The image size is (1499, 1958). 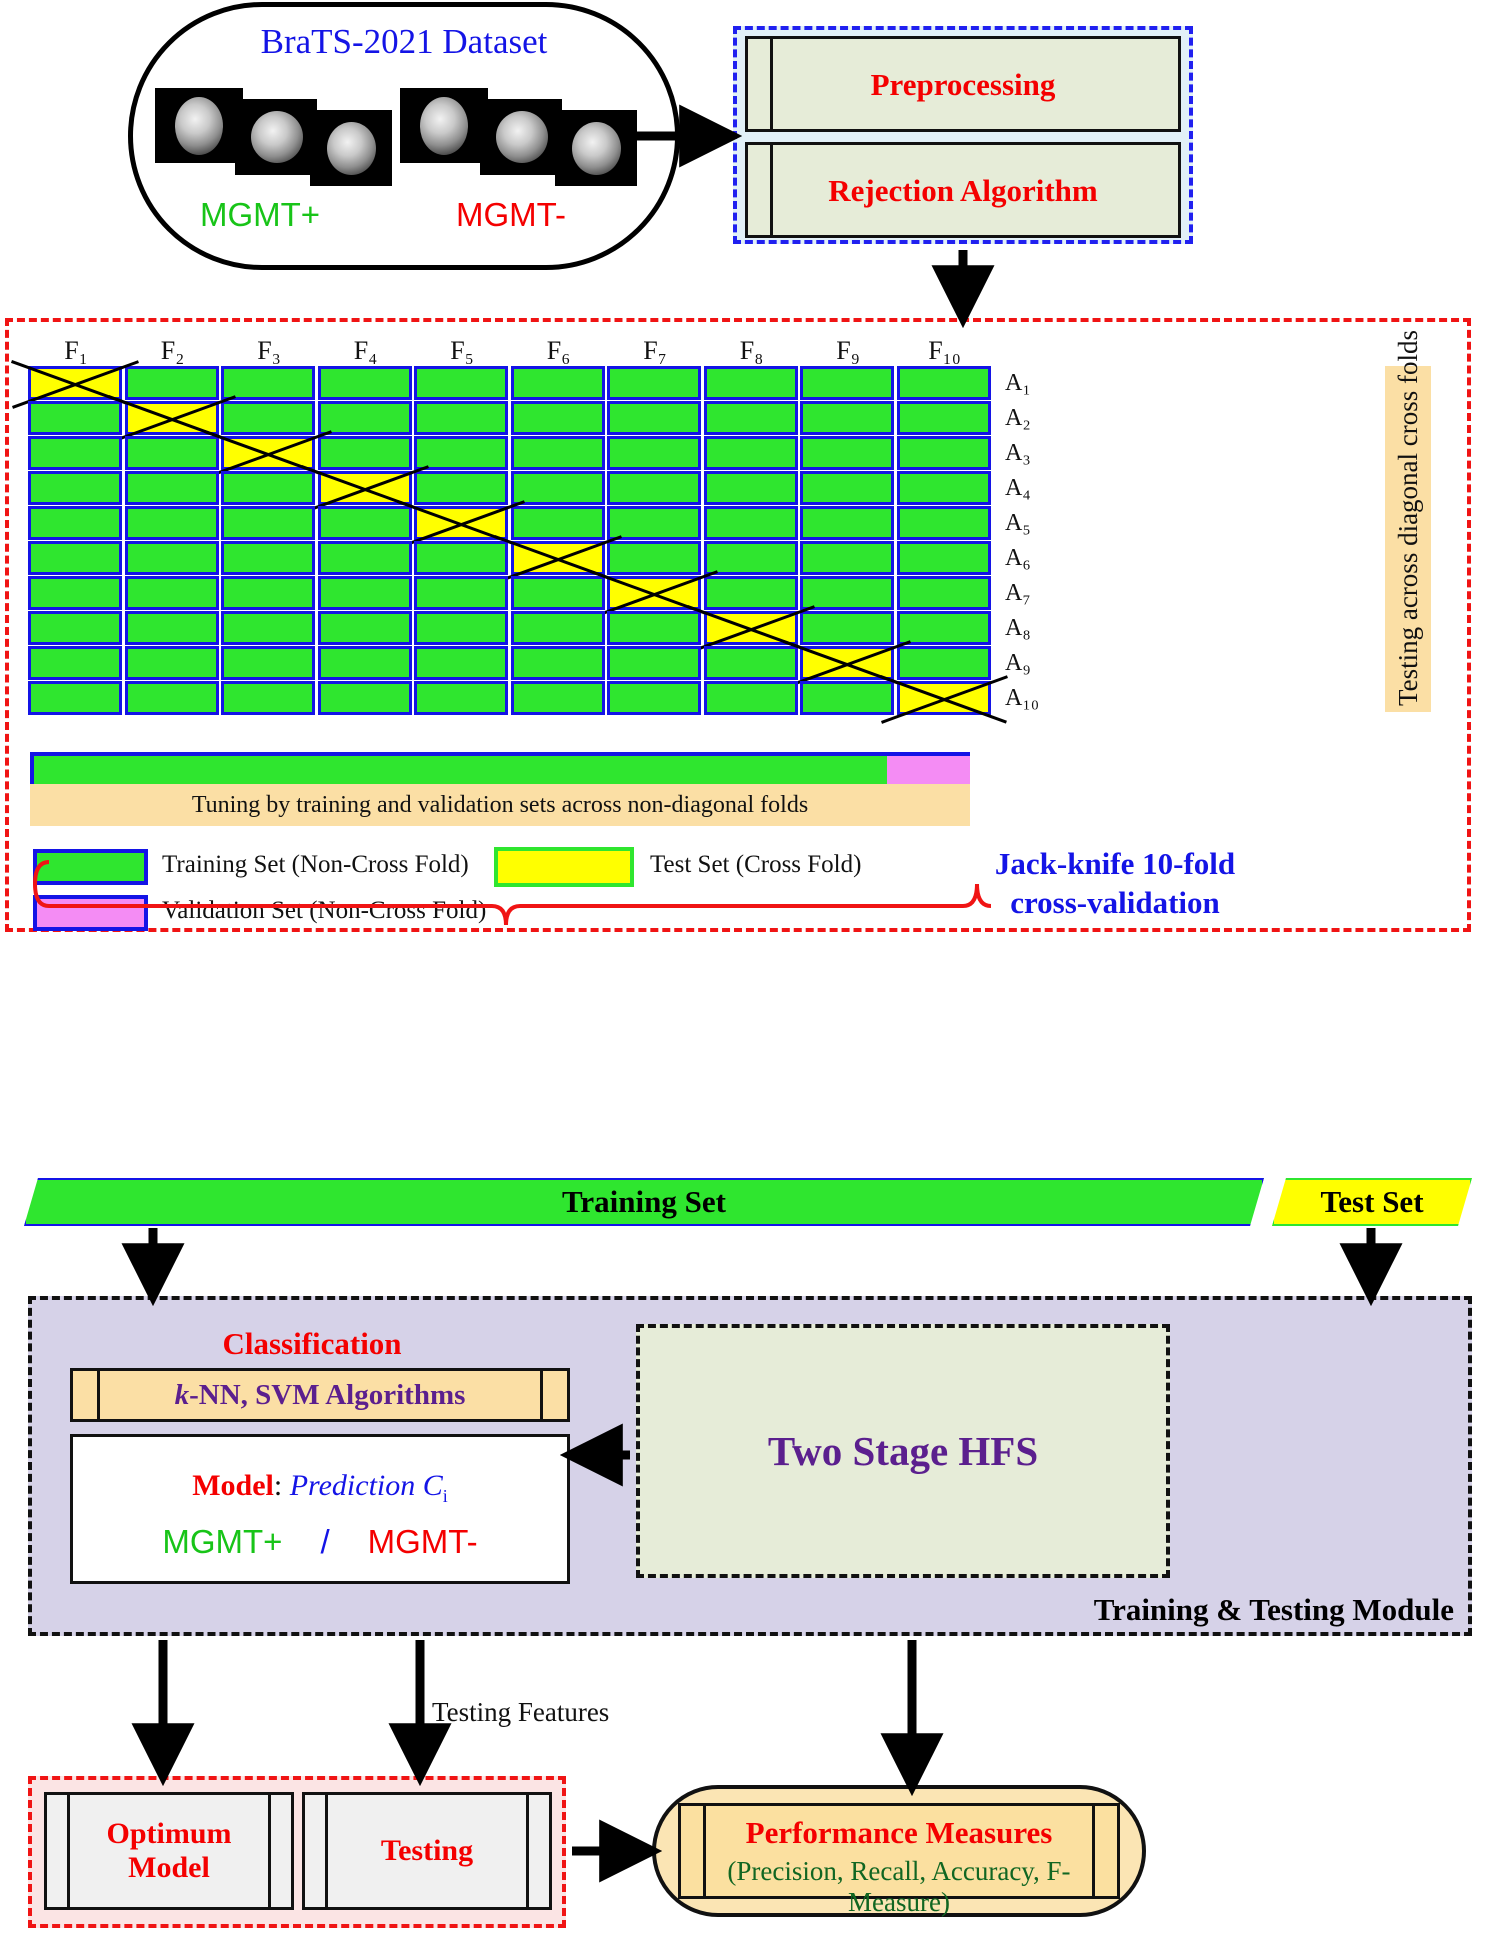 I want to click on optimum-model-label: Optimum Model, so click(x=168, y=1851).